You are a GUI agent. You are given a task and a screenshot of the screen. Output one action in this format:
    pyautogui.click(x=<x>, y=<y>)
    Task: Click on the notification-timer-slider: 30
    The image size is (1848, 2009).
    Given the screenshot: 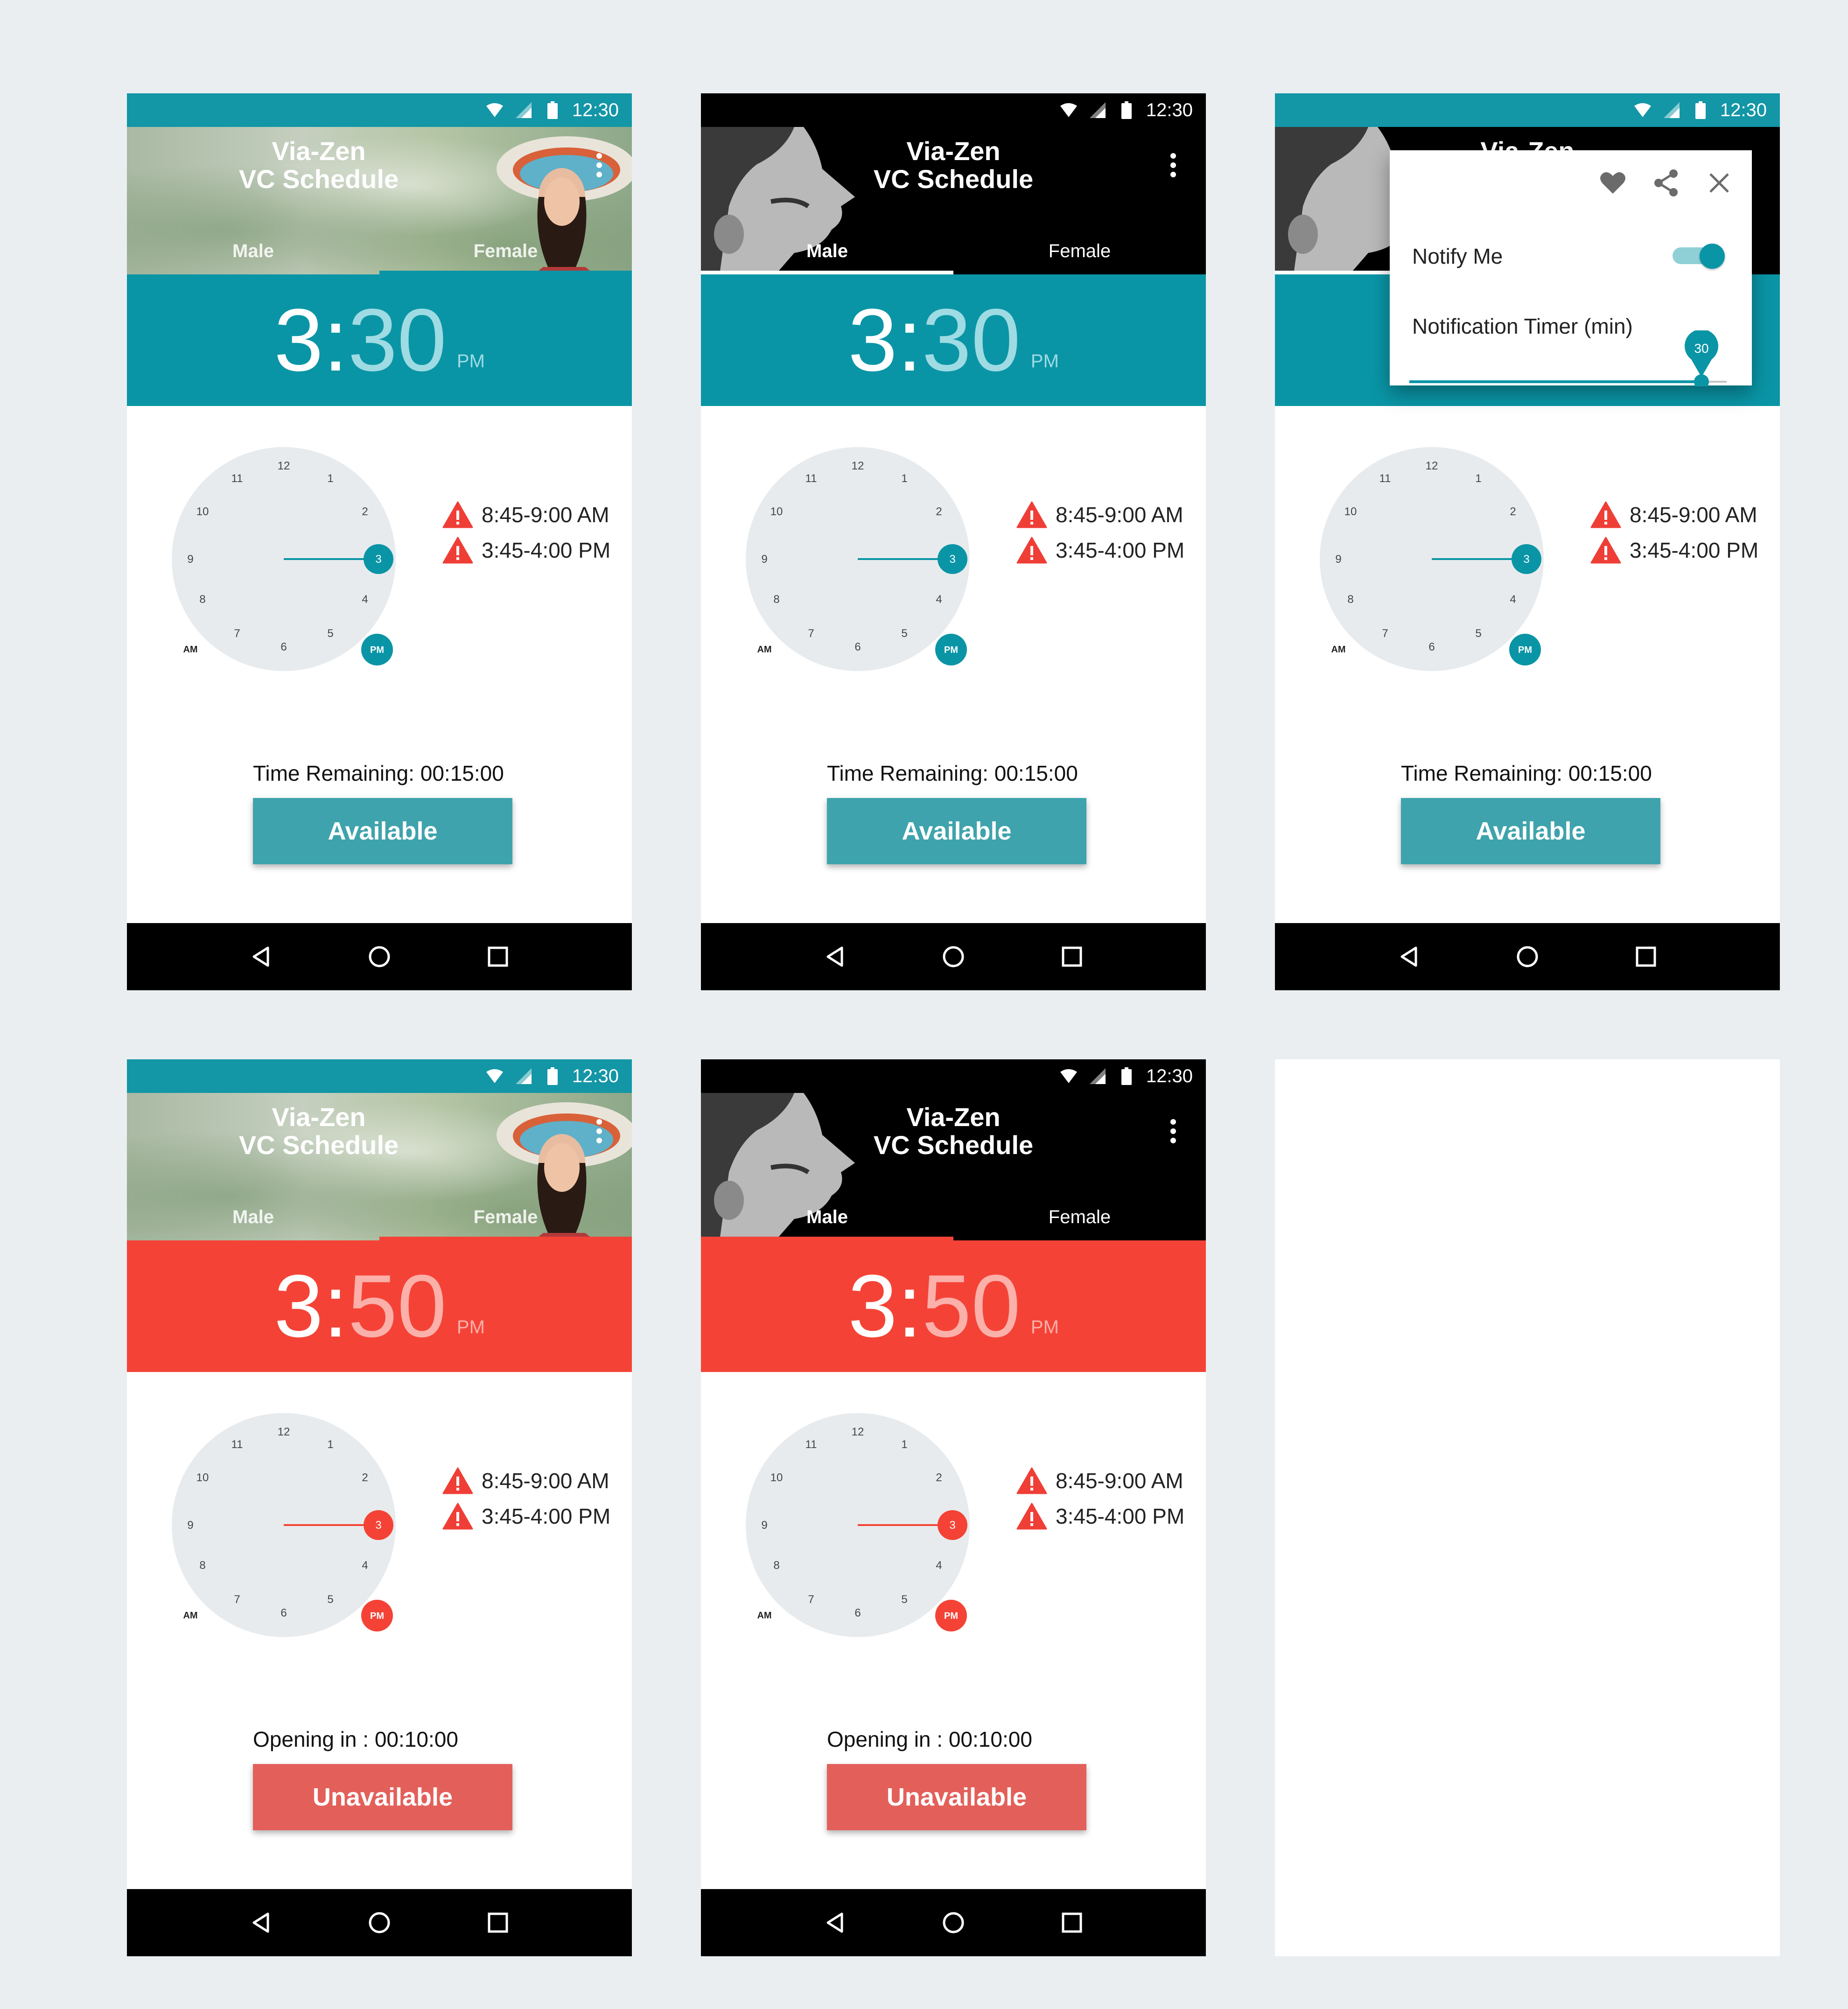 What is the action you would take?
    pyautogui.click(x=1568, y=358)
    